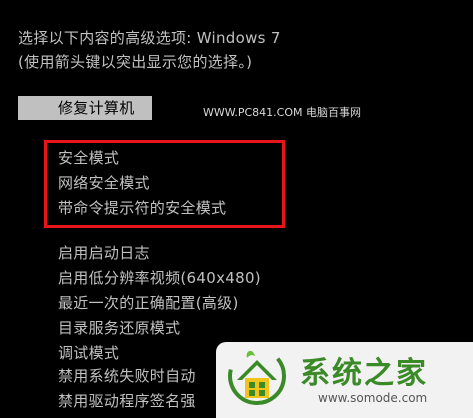 Image resolution: width=473 pixels, height=418 pixels. What do you see at coordinates (119, 328) in the screenshot?
I see `option-directory-services-restore: 目录服务还原模式` at bounding box center [119, 328].